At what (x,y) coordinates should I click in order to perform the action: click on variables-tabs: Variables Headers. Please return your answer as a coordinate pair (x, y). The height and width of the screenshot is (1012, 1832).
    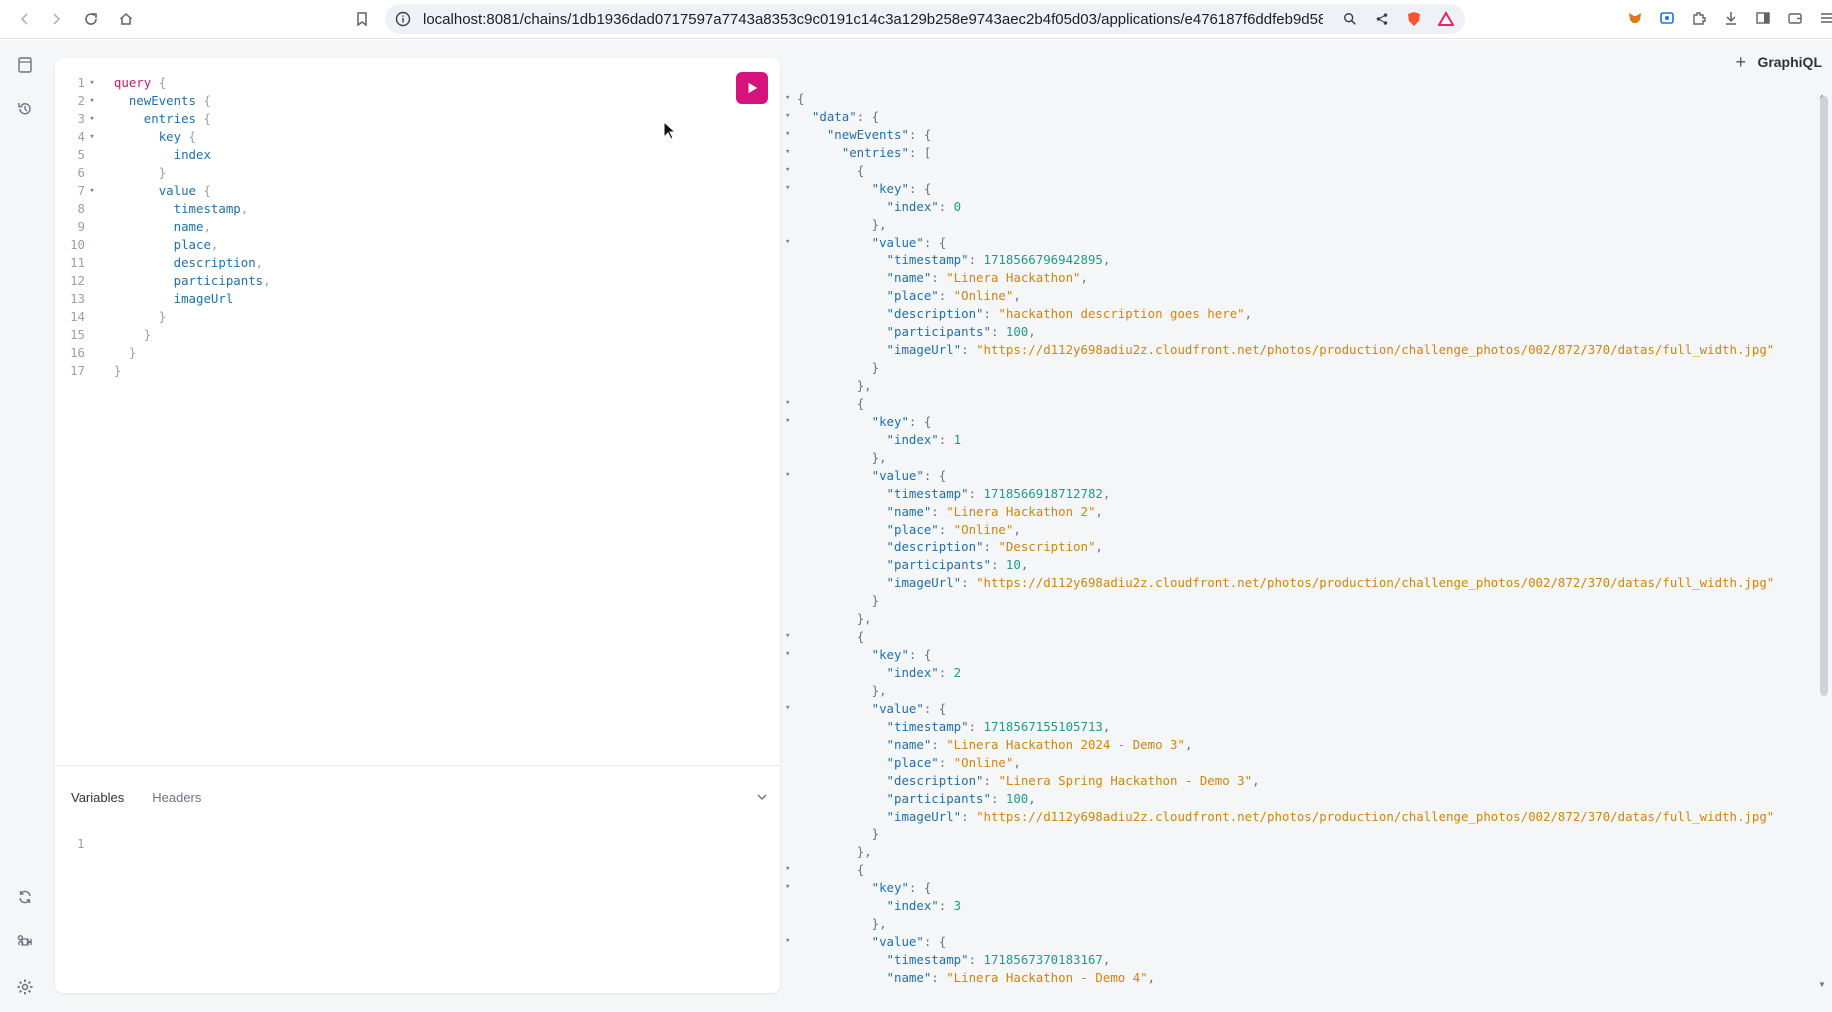
    Looking at the image, I should click on (136, 797).